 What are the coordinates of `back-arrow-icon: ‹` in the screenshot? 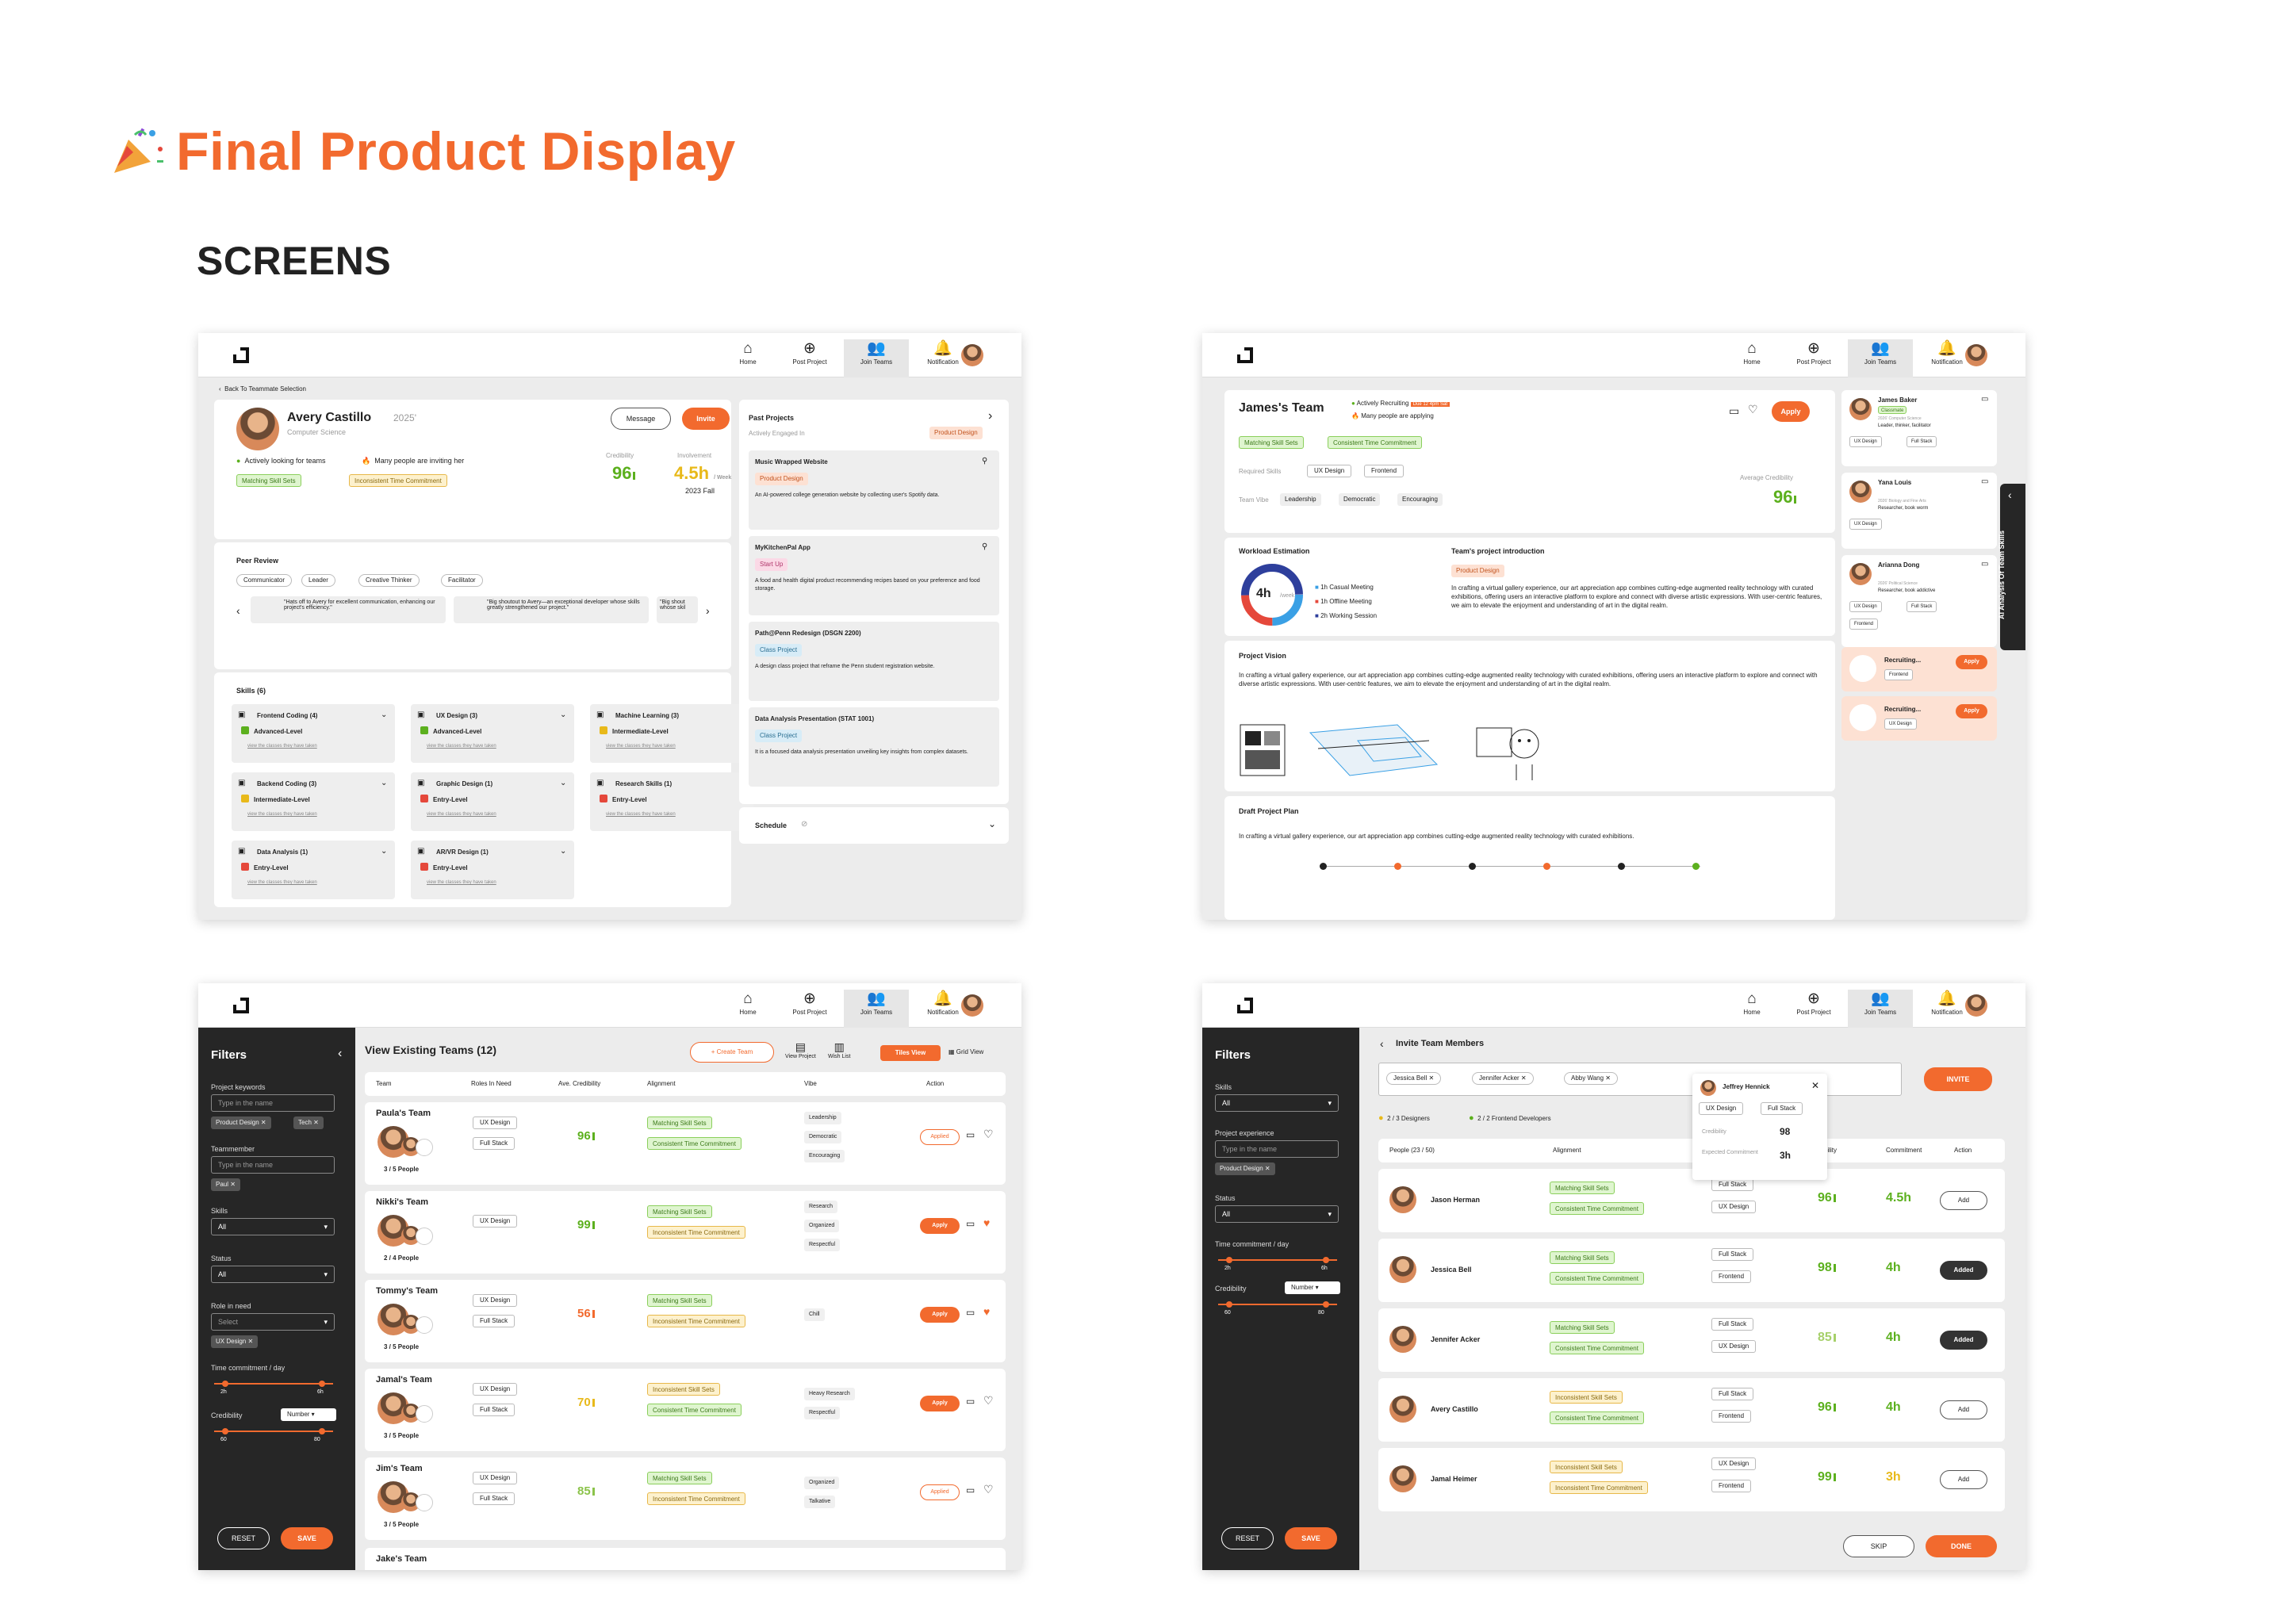 It's located at (1382, 1043).